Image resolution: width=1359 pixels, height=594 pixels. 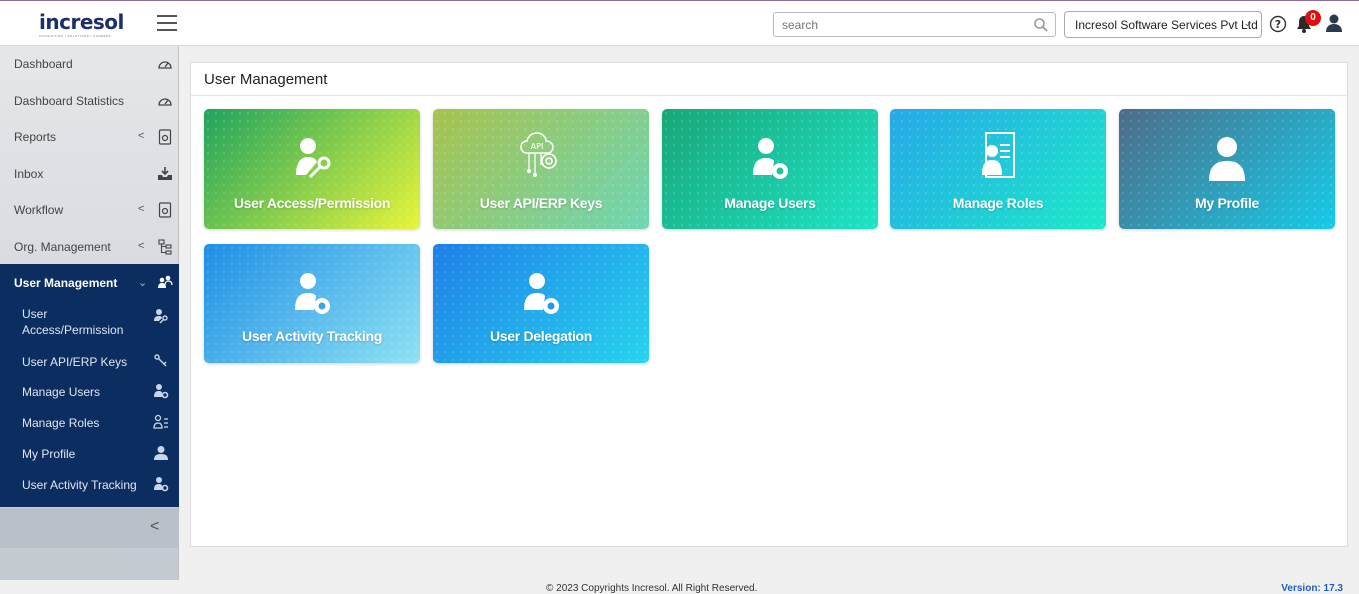 I want to click on search-icon, so click(x=1041, y=25).